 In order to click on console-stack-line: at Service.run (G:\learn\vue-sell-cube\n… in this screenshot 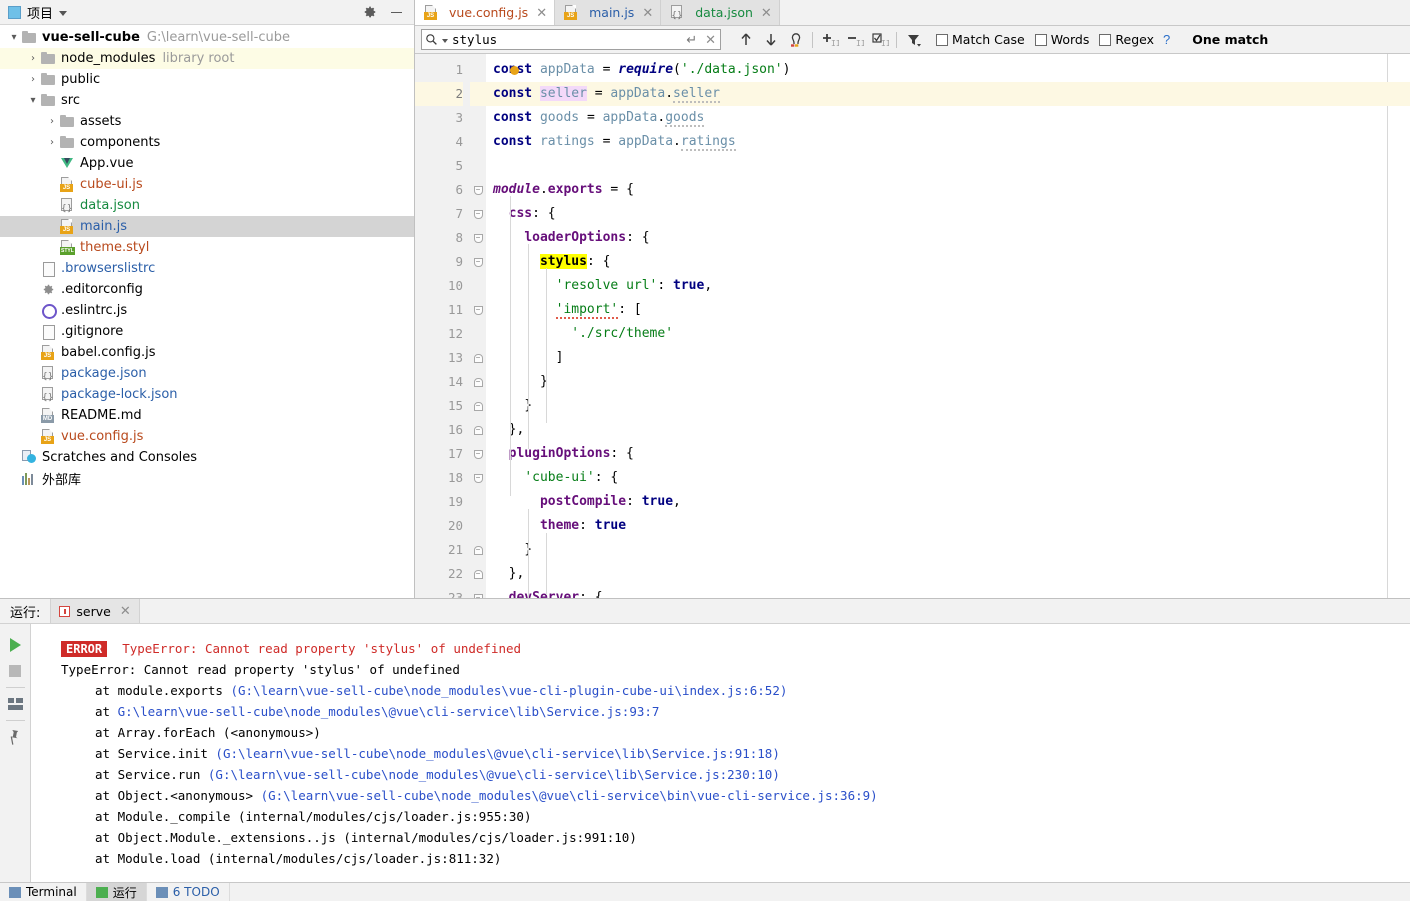, I will do `click(735, 774)`.